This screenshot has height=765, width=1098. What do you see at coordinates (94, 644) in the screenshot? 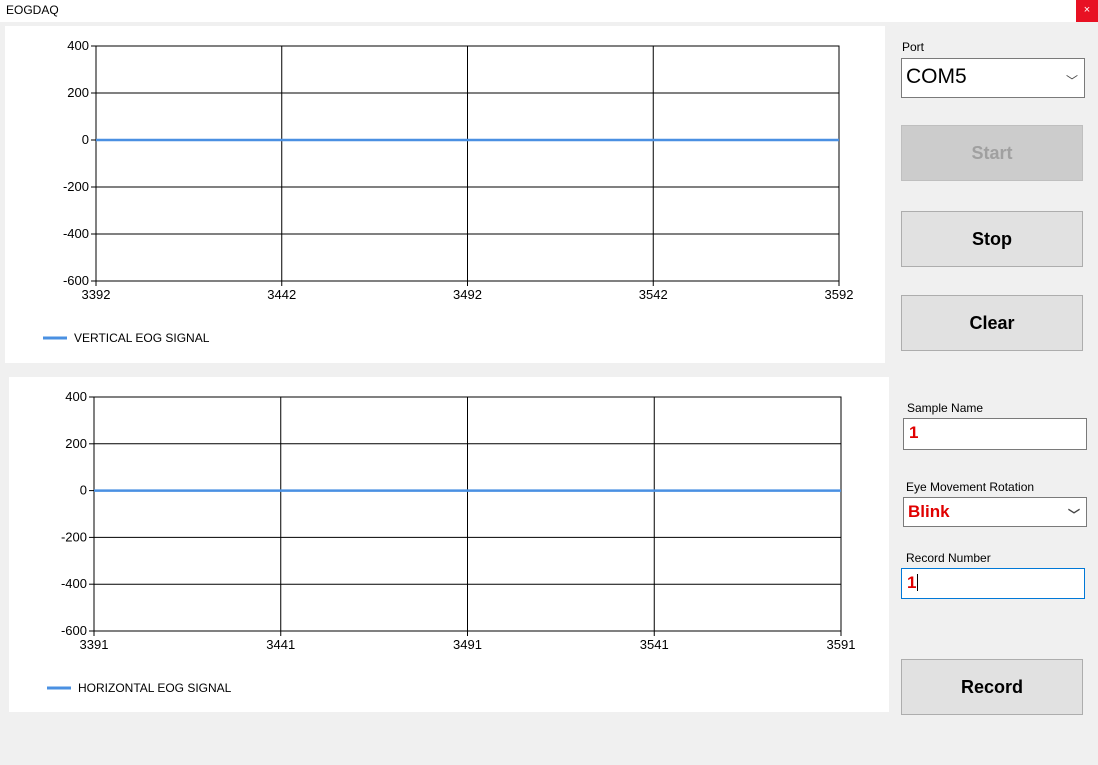
I see `x-tick-label: 3391` at bounding box center [94, 644].